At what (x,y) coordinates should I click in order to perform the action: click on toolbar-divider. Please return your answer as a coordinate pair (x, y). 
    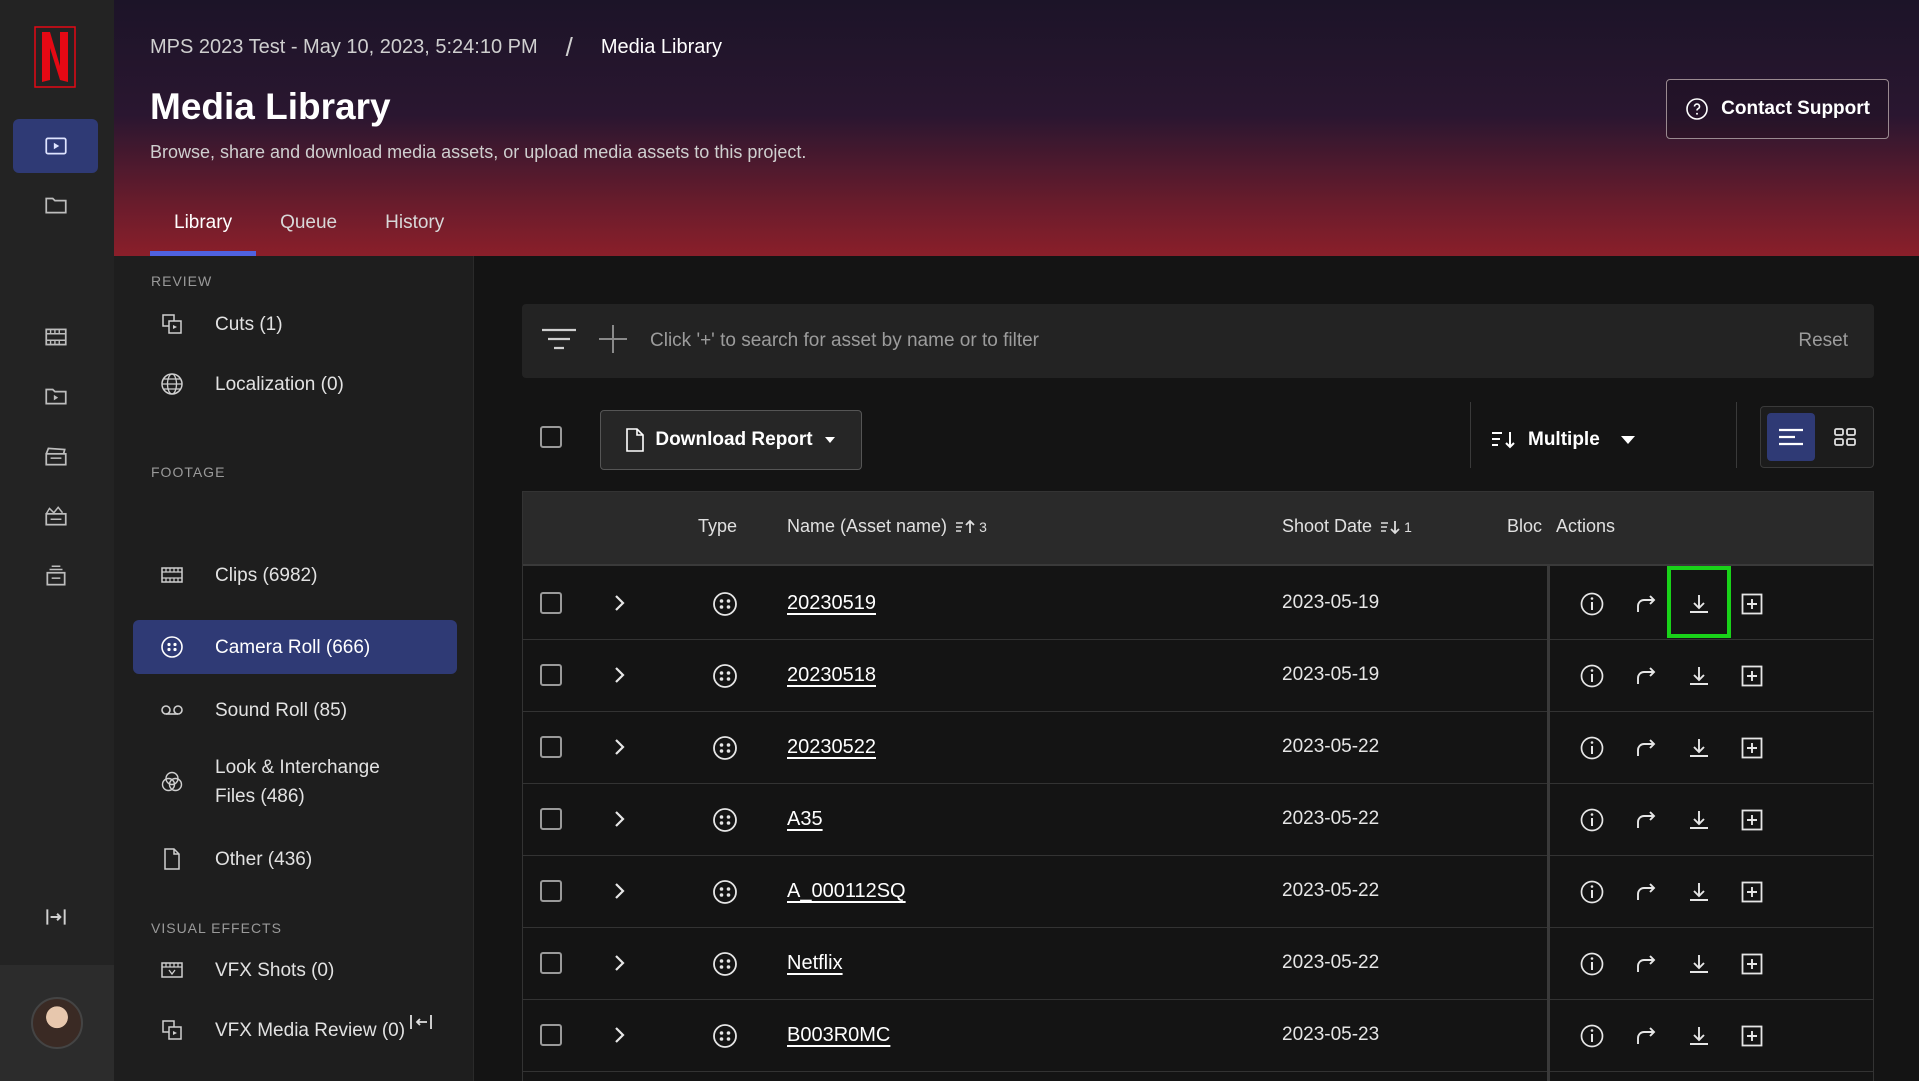
    Looking at the image, I should click on (1736, 435).